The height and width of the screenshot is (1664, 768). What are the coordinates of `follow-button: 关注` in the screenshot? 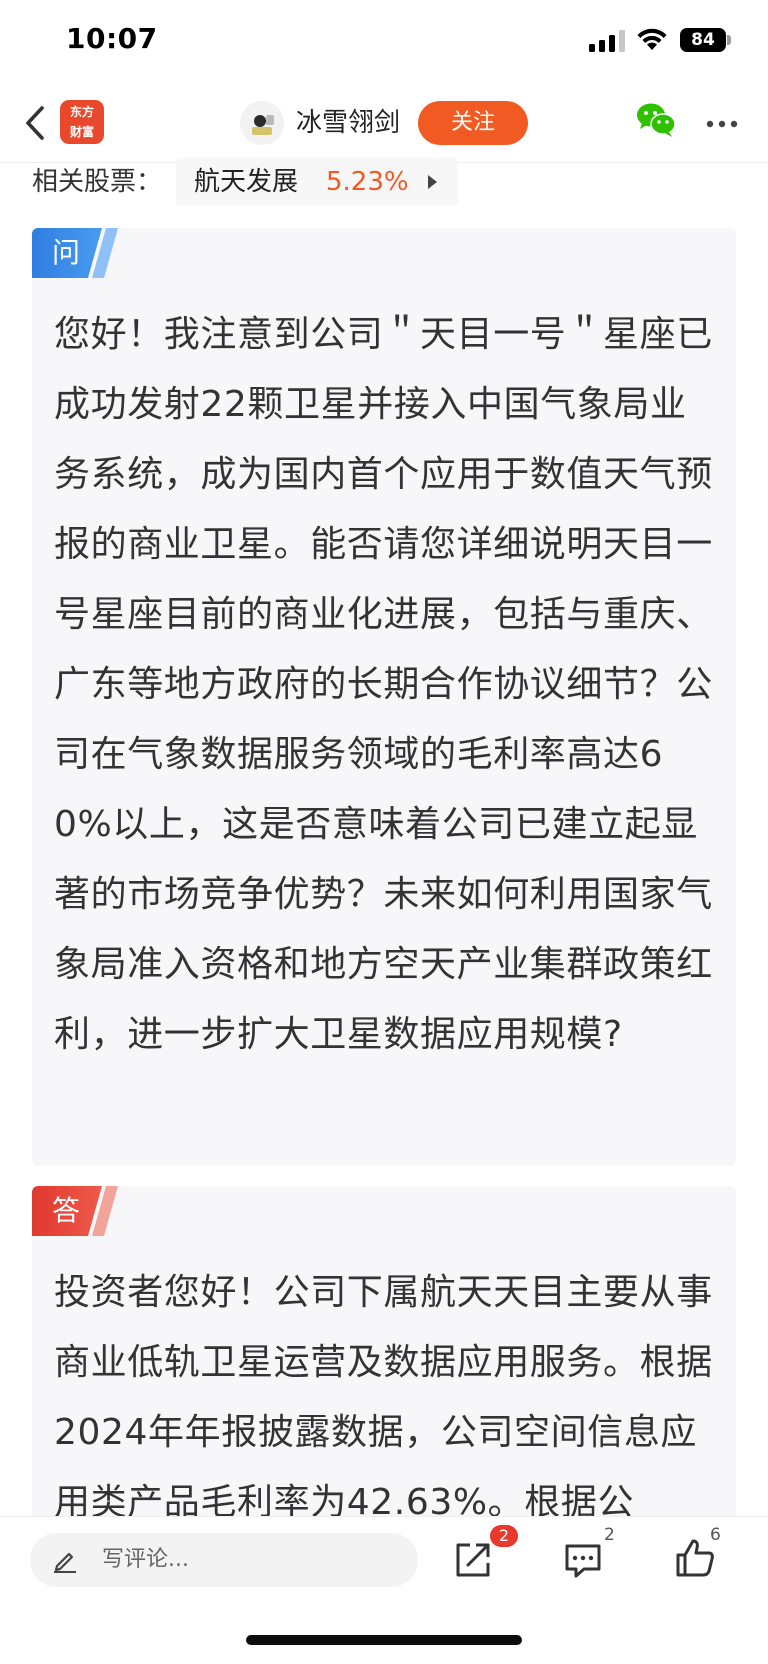 It's located at (473, 123).